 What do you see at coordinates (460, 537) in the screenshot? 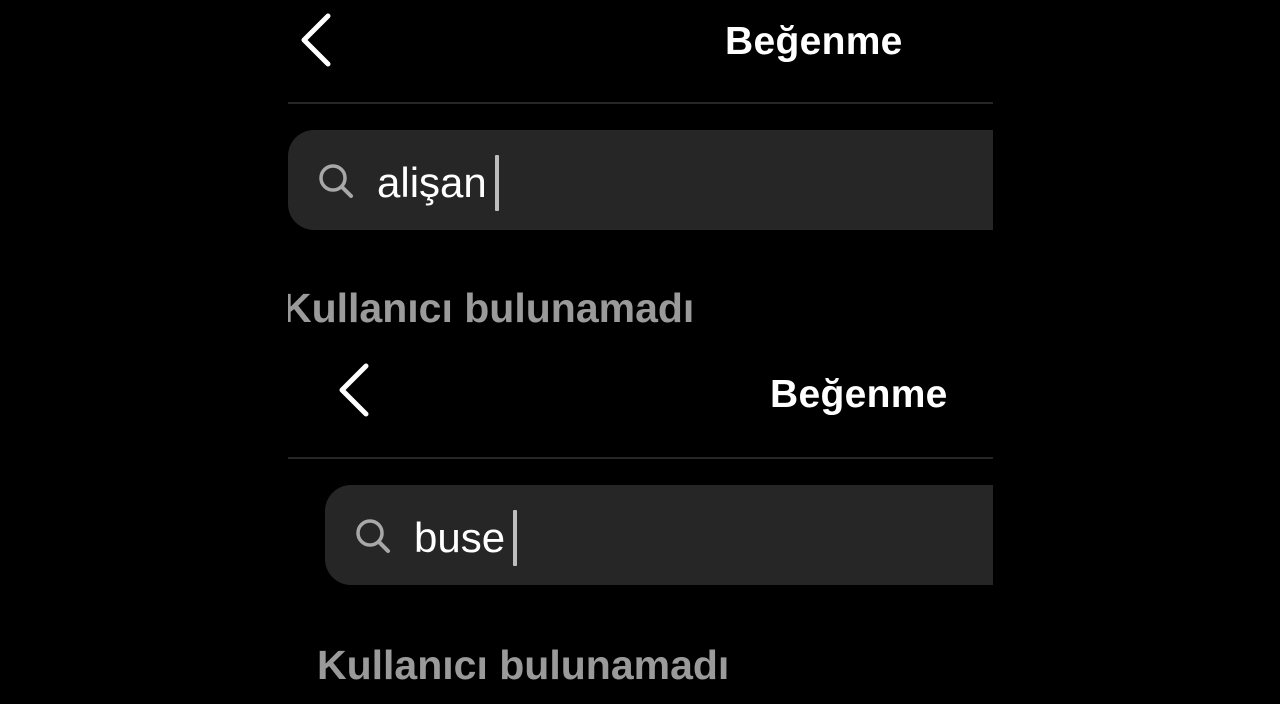
I see `search-query-text: buse` at bounding box center [460, 537].